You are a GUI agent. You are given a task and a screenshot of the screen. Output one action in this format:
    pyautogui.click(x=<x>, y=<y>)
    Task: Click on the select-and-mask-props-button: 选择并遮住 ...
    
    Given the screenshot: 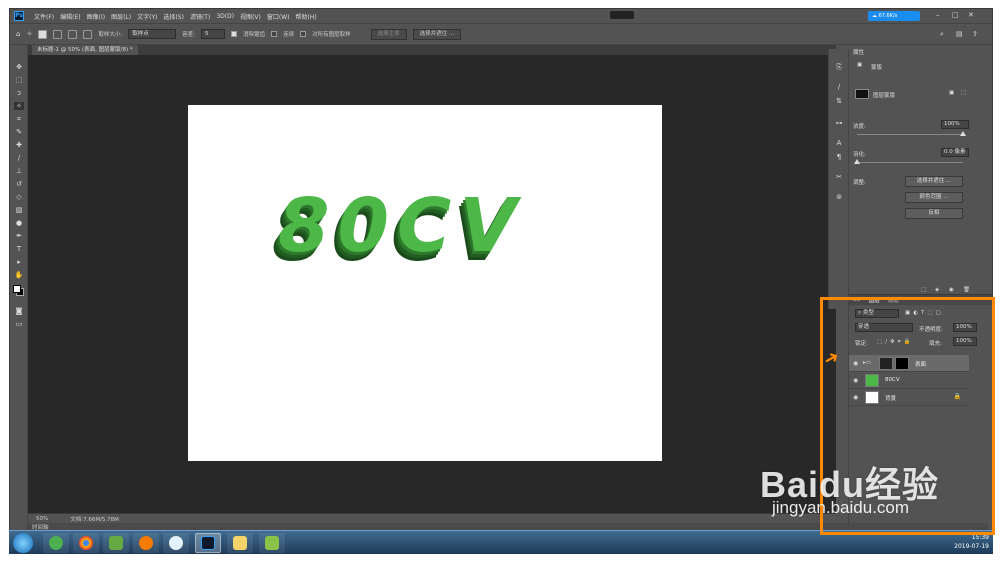 What is the action you would take?
    pyautogui.click(x=934, y=181)
    